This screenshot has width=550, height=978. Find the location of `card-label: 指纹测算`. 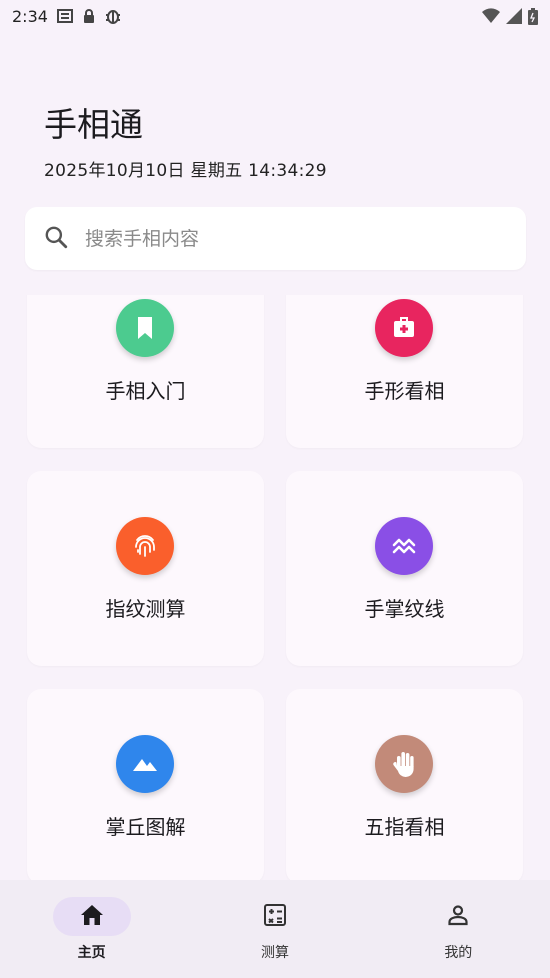

card-label: 指纹测算 is located at coordinates (145, 609).